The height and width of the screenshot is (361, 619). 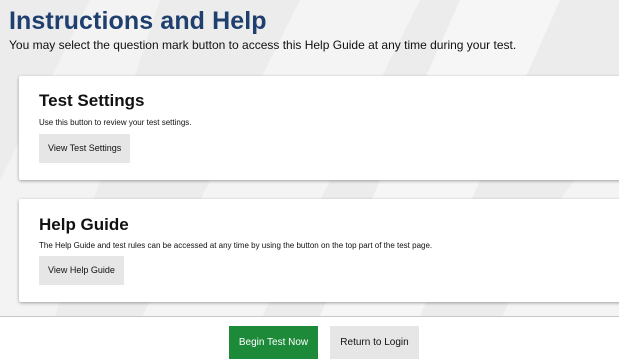 I want to click on footer-bar: Begin Test Now Return to Login, so click(x=309, y=338).